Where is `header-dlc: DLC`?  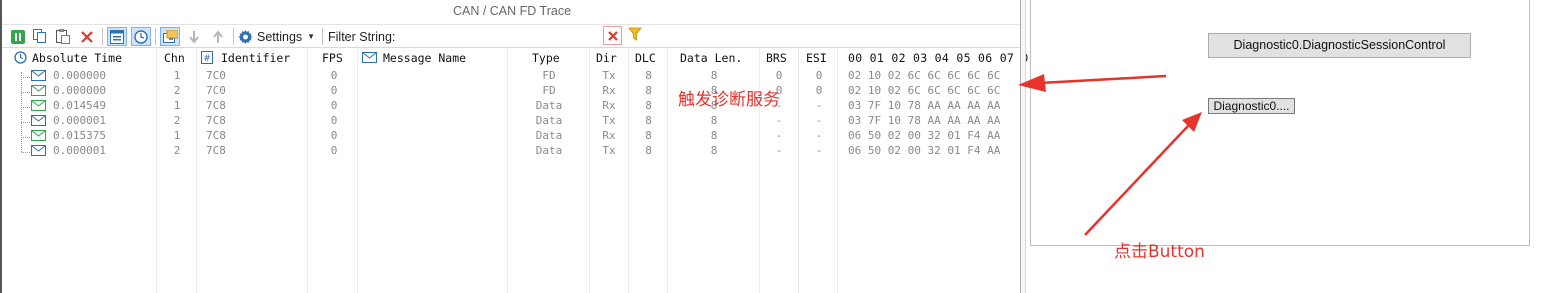
header-dlc: DLC is located at coordinates (645, 58).